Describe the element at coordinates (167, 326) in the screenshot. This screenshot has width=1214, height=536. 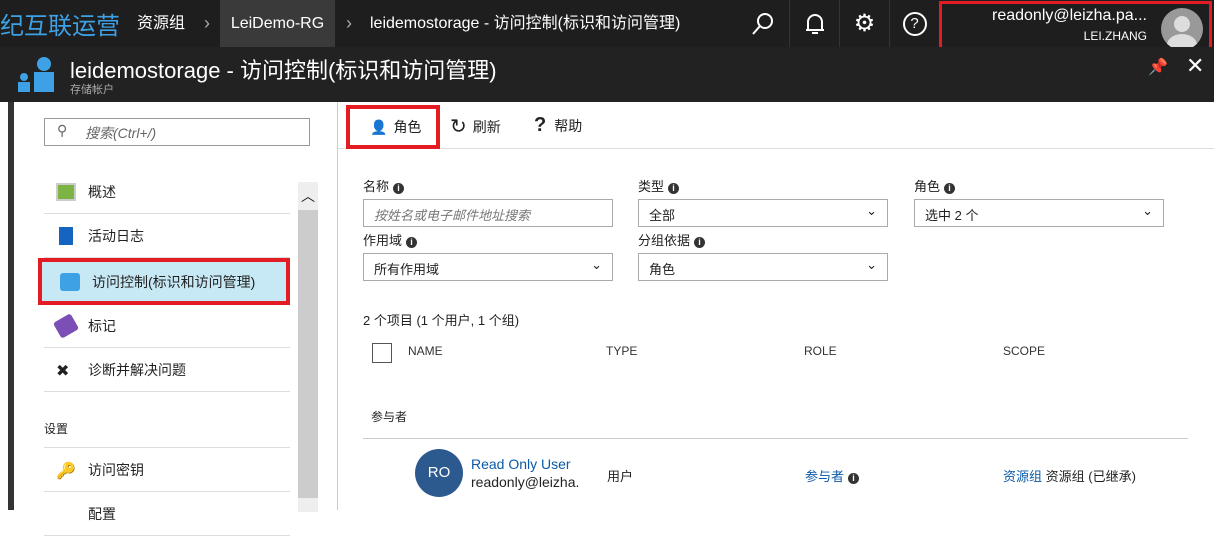
I see `sidebar-item-tags: 标记` at that location.